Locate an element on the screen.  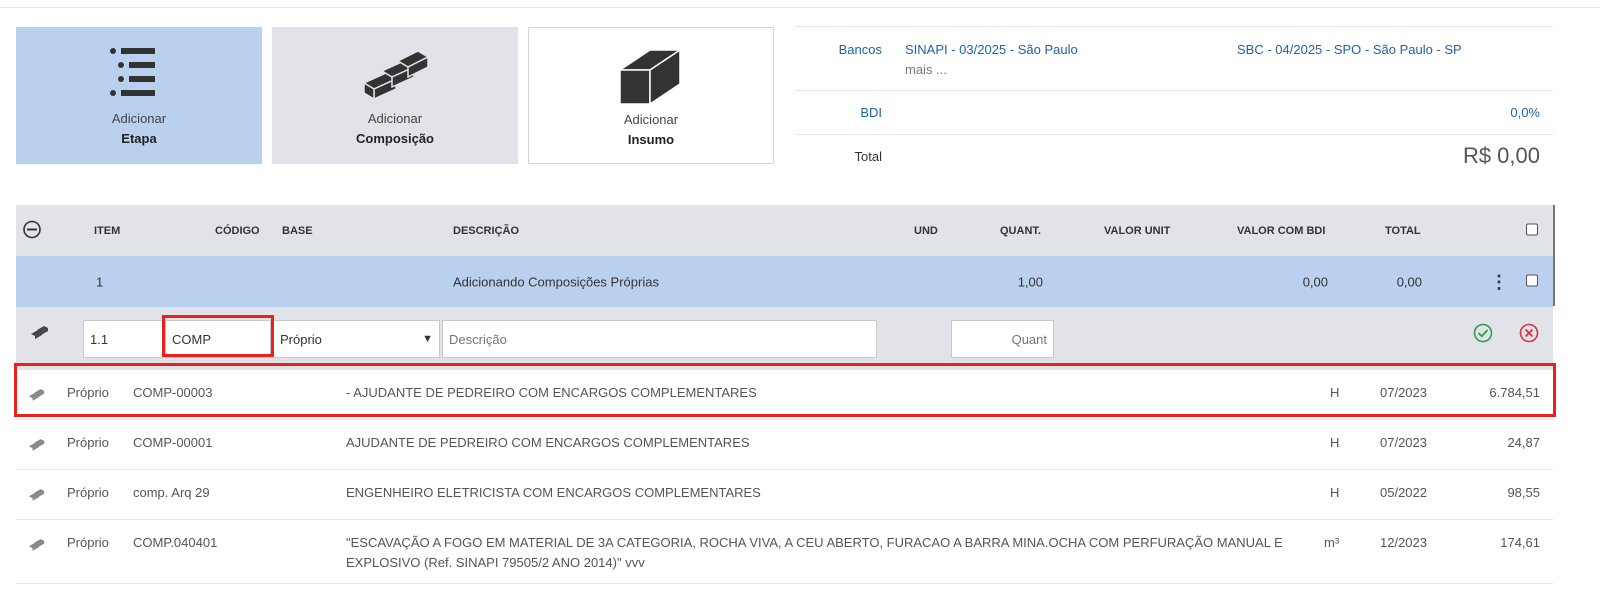
collapse-all-icon is located at coordinates (32, 230).